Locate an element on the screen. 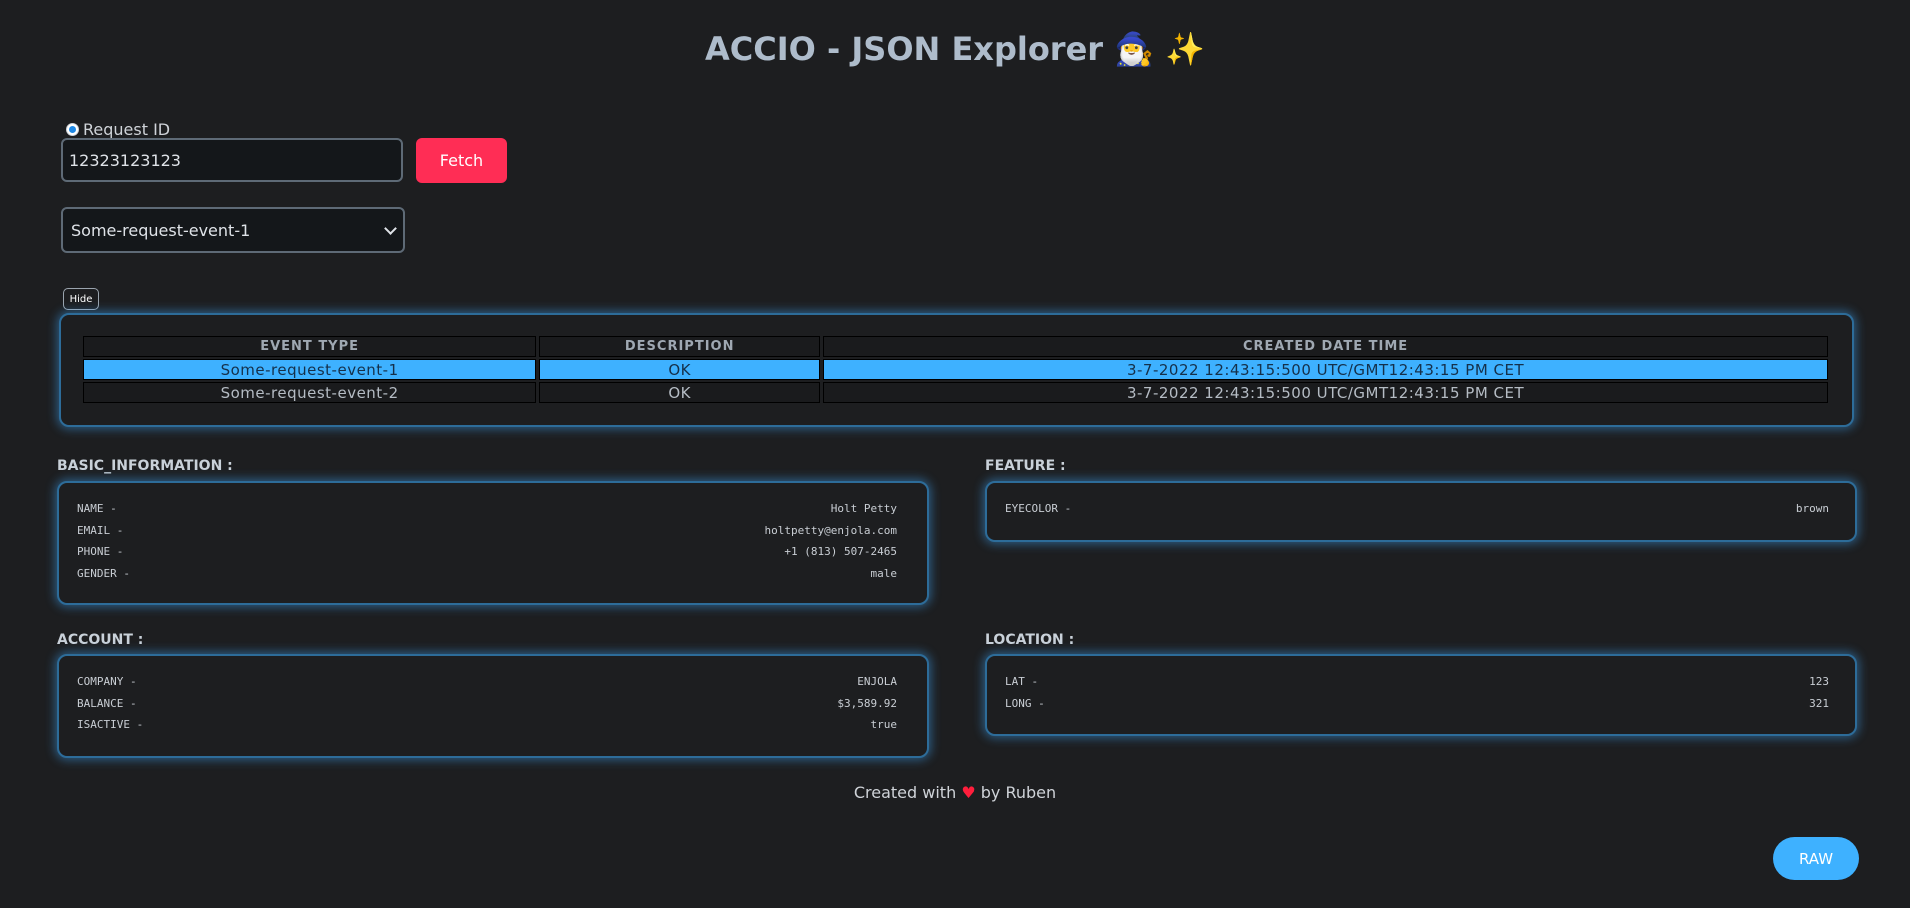 This screenshot has height=908, width=1910. kv-value: 123 is located at coordinates (1819, 681).